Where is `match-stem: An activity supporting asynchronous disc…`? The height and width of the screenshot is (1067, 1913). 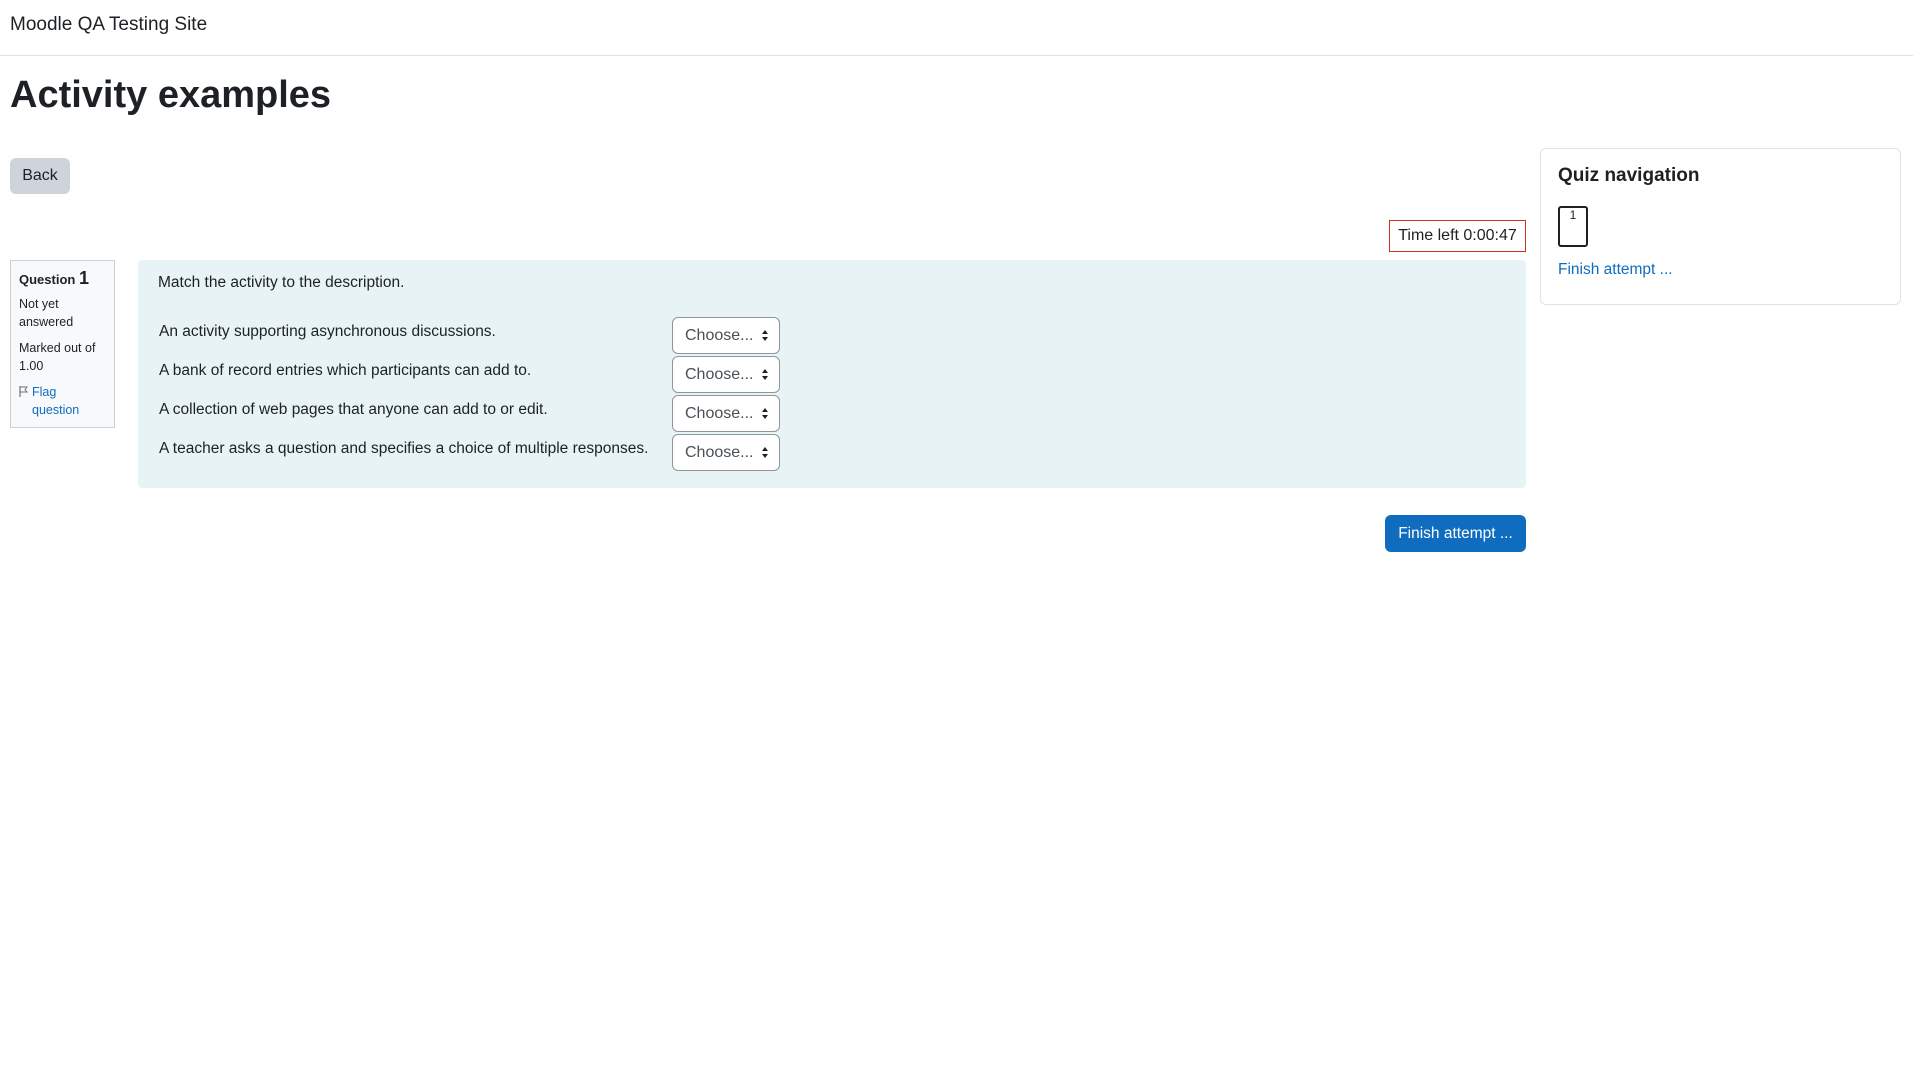 match-stem: An activity supporting asynchronous disc… is located at coordinates (327, 331).